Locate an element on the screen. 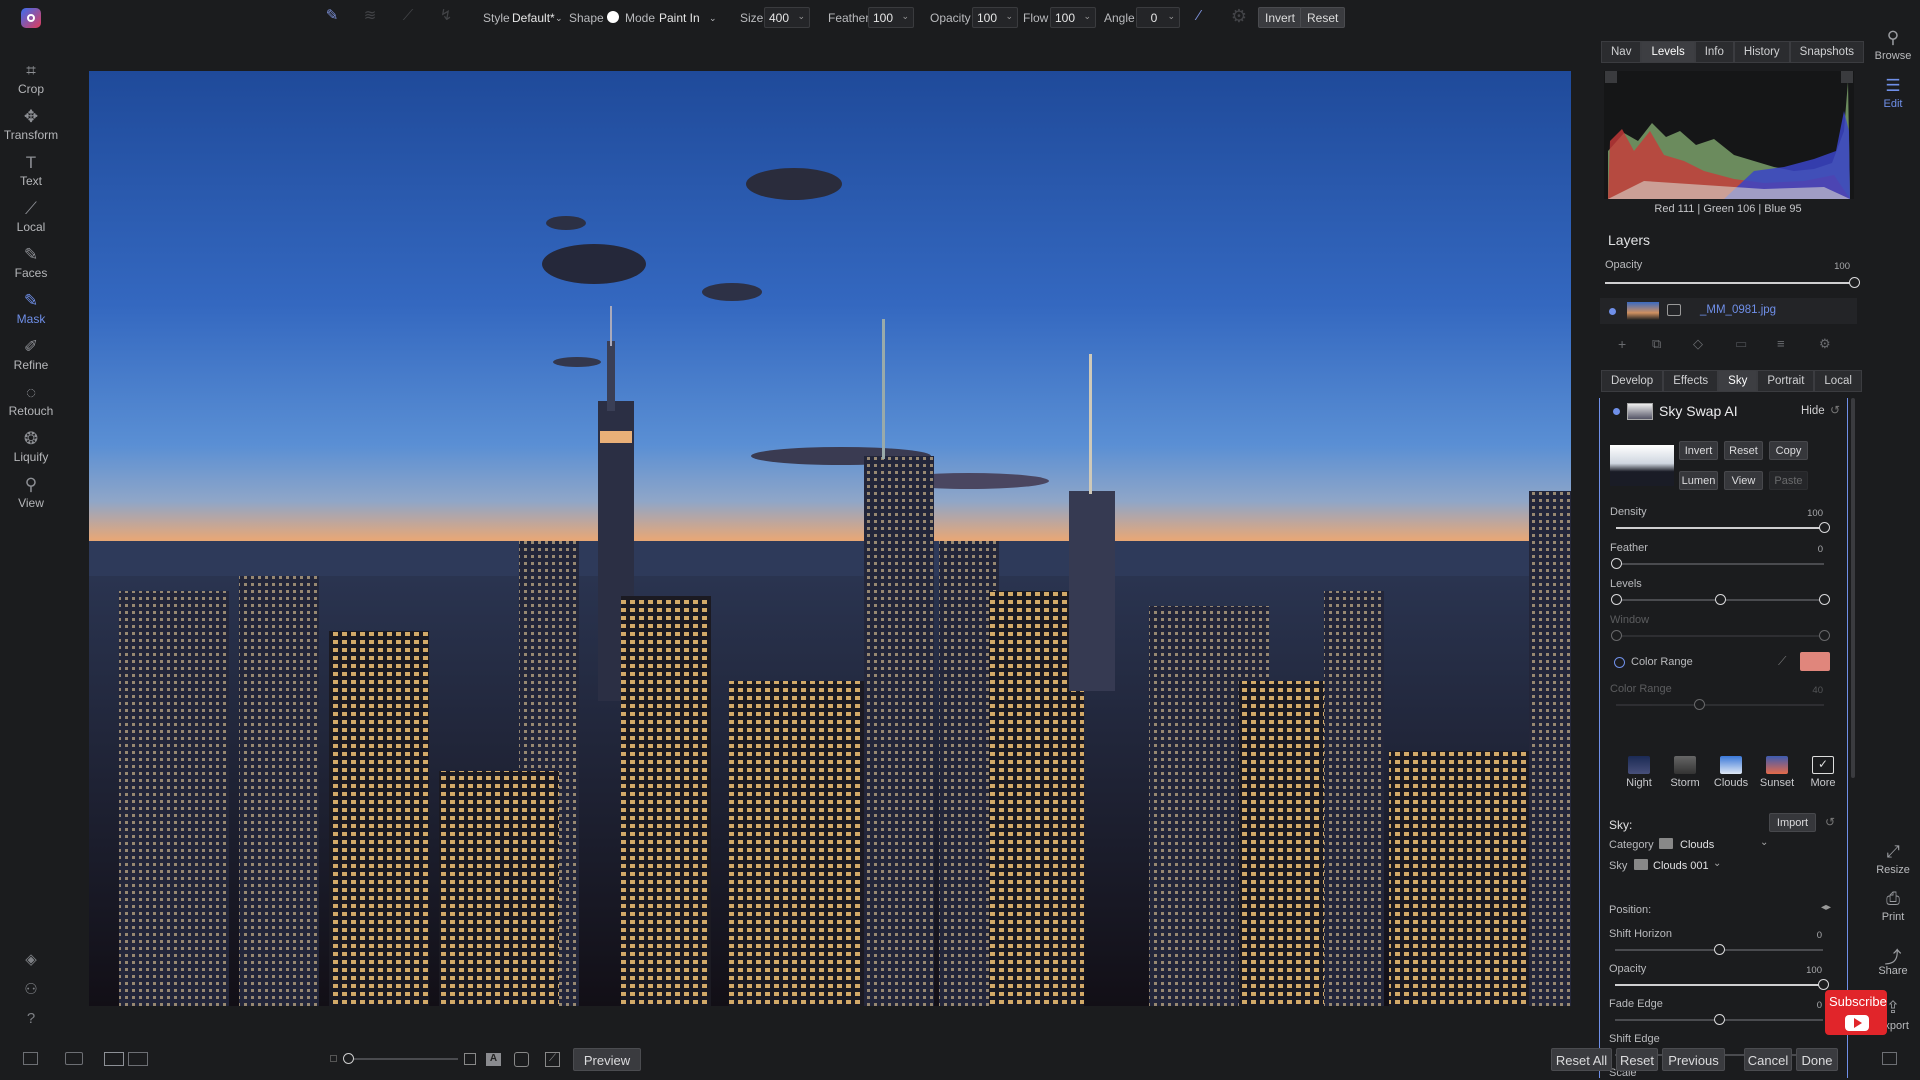  tool-view: ⚲ View is located at coordinates (31, 496).